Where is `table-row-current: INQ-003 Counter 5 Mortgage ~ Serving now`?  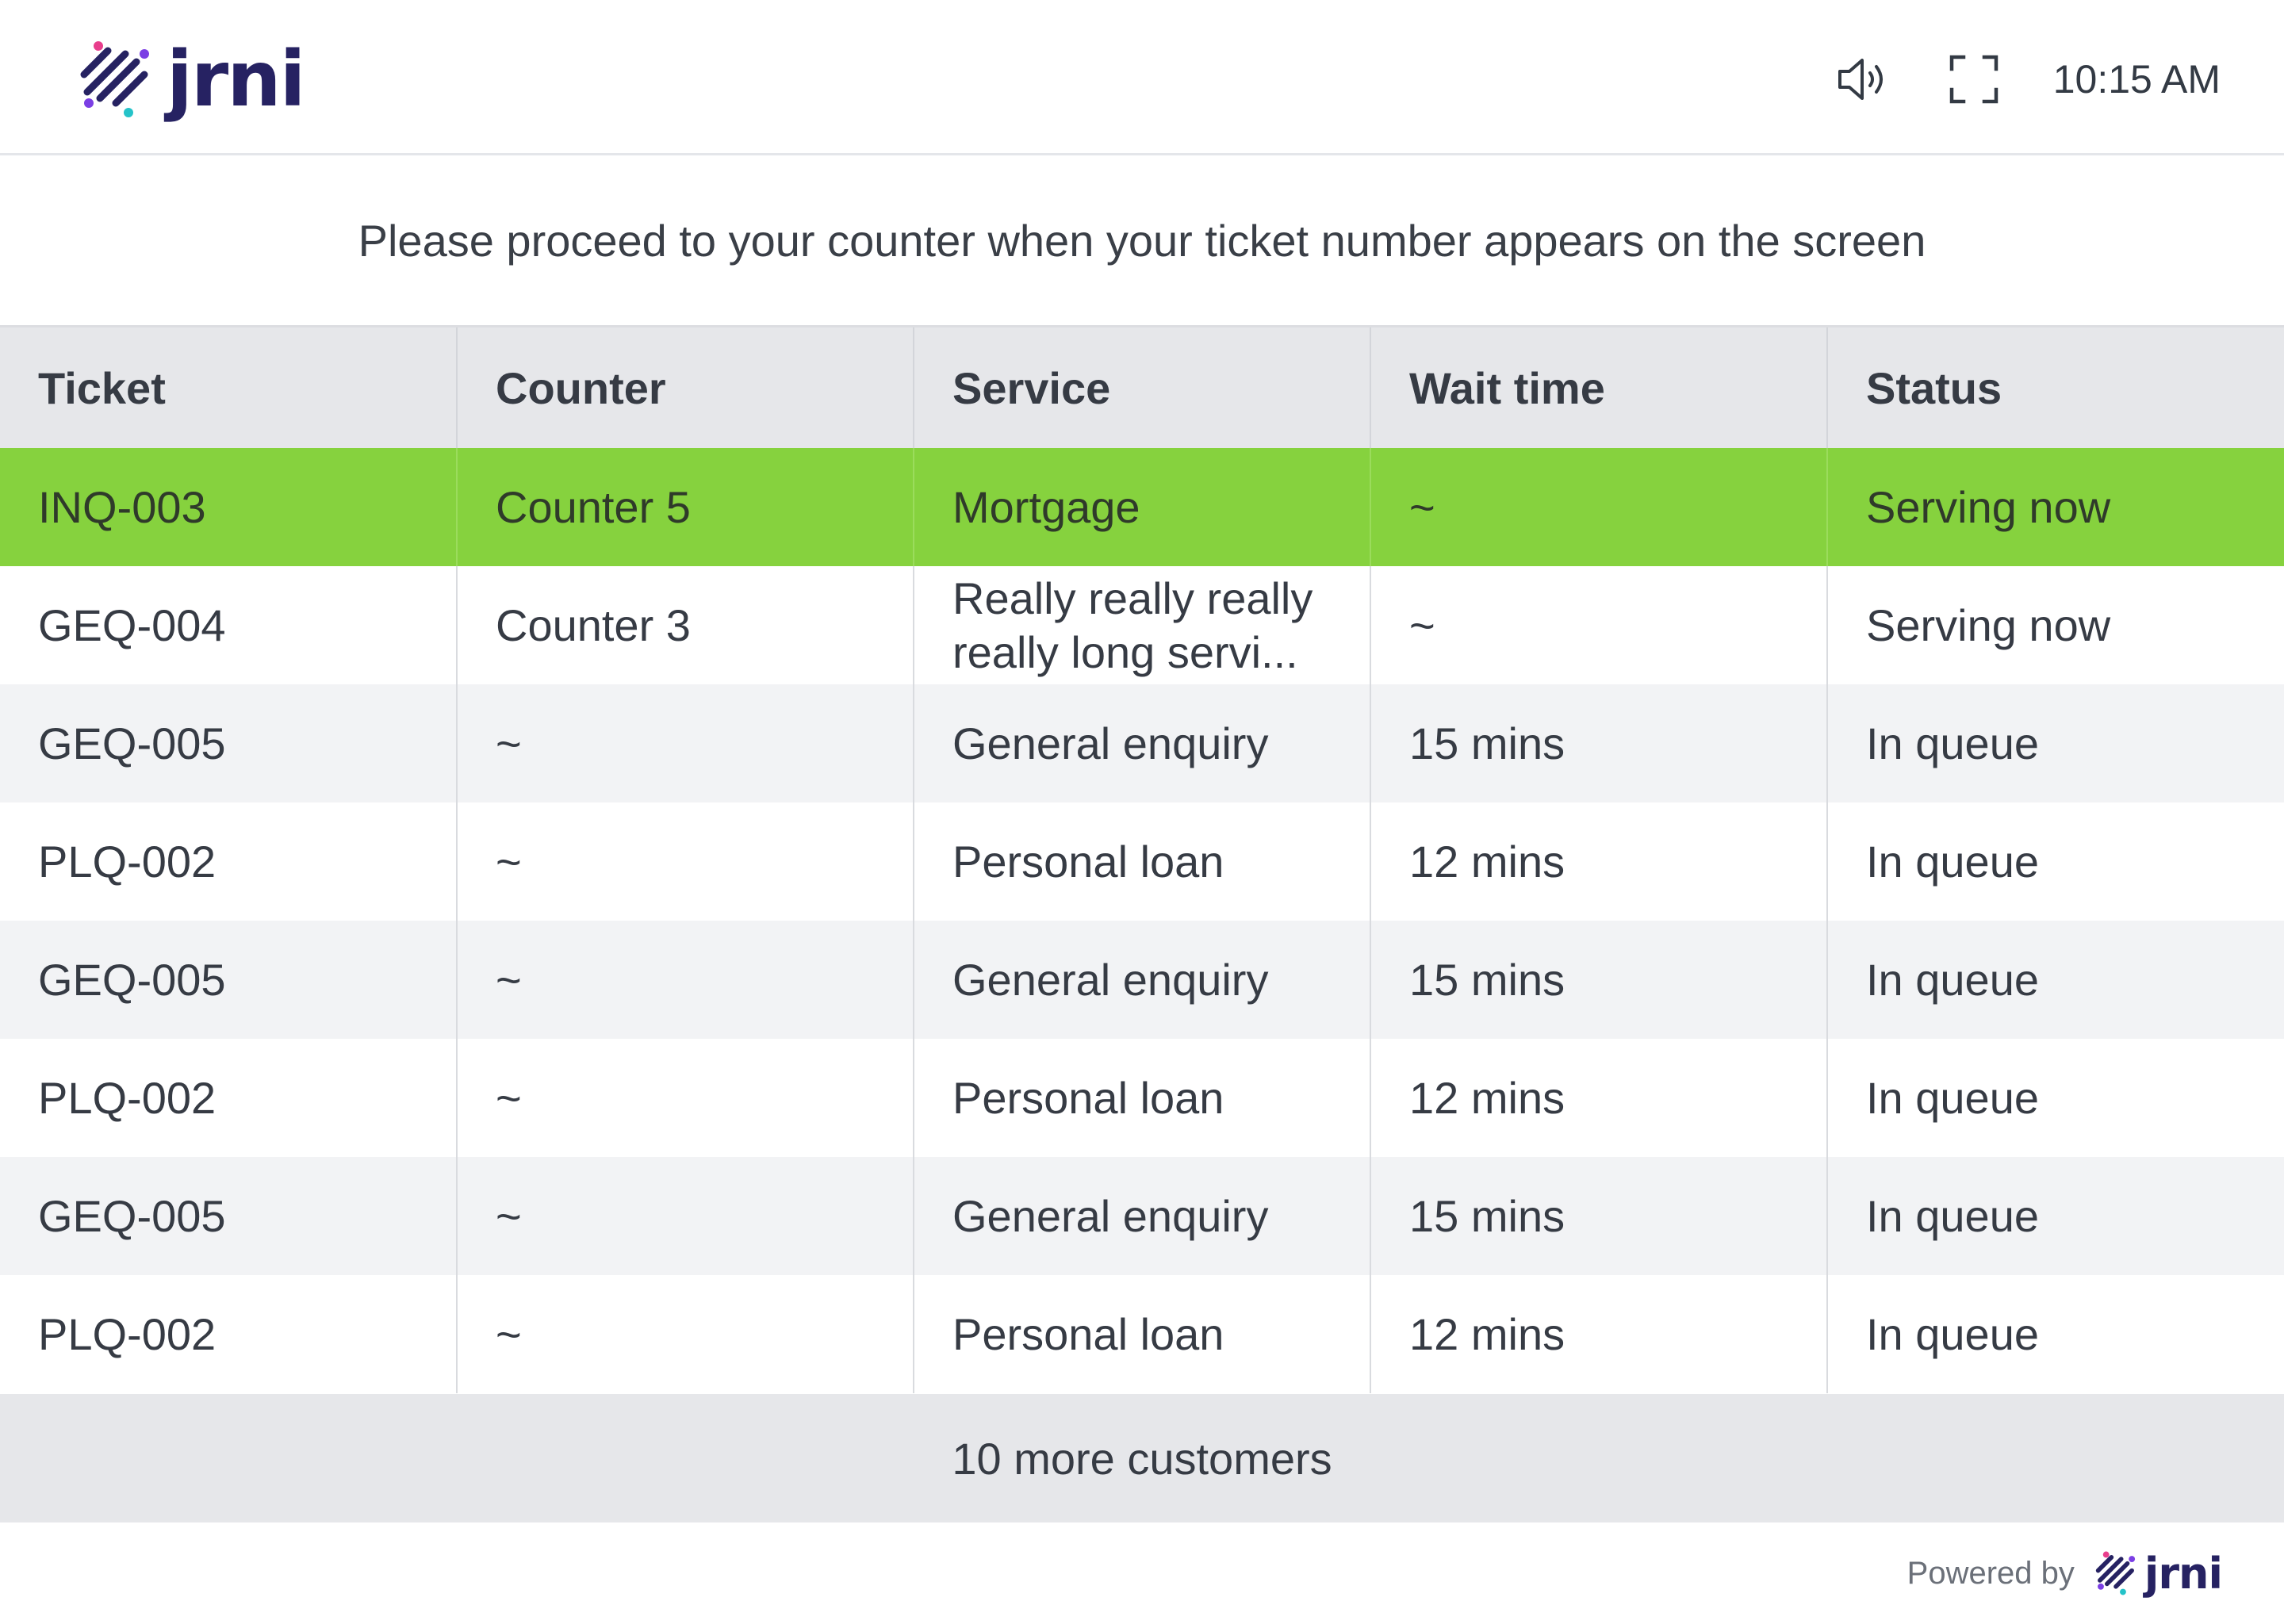 table-row-current: INQ-003 Counter 5 Mortgage ~ Serving now is located at coordinates (1142, 507).